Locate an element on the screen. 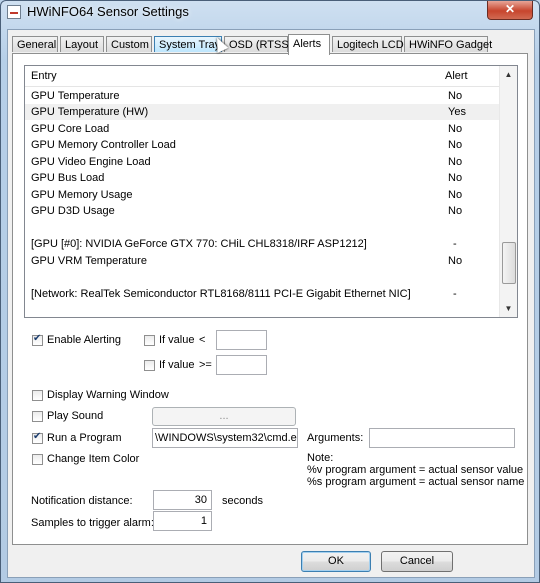  entry-name: GPU Temperature (HW) is located at coordinates (90, 112).